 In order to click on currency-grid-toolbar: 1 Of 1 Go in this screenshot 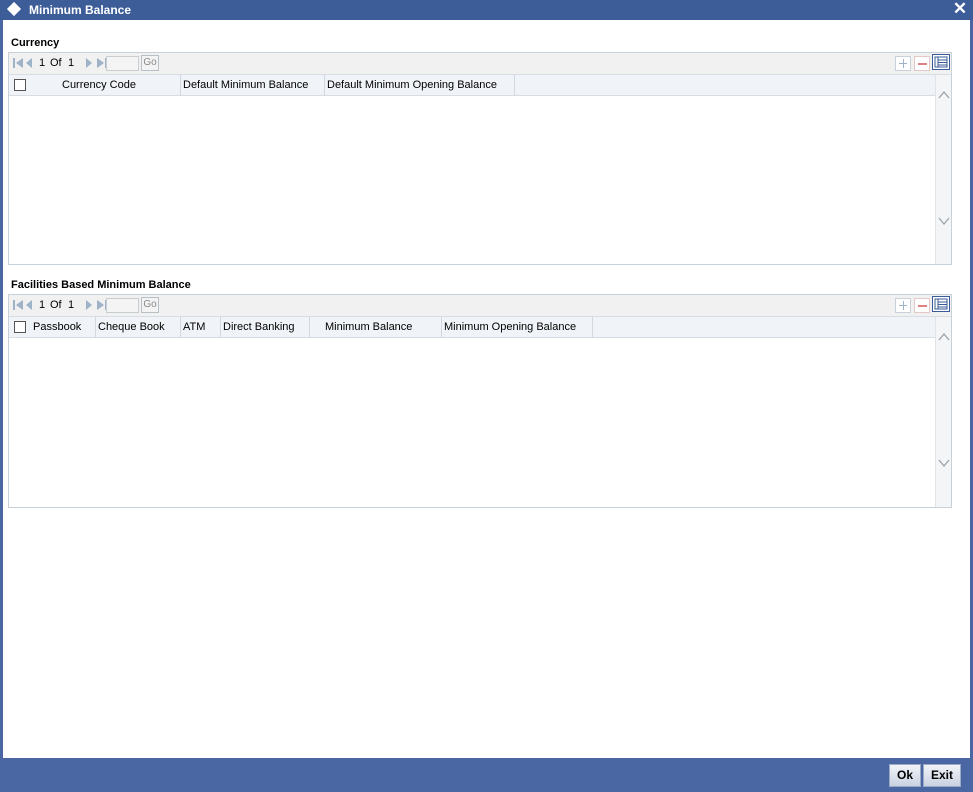, I will do `click(480, 64)`.